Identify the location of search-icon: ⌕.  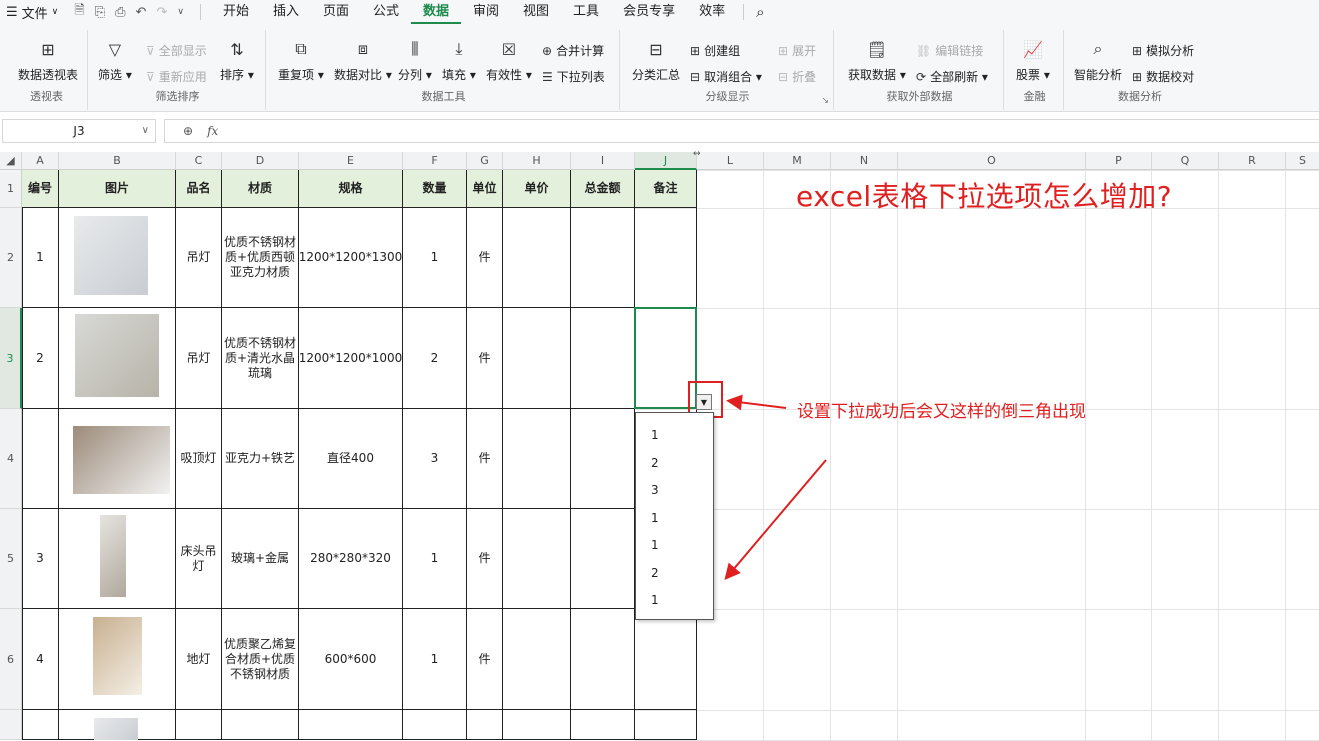
(760, 12).